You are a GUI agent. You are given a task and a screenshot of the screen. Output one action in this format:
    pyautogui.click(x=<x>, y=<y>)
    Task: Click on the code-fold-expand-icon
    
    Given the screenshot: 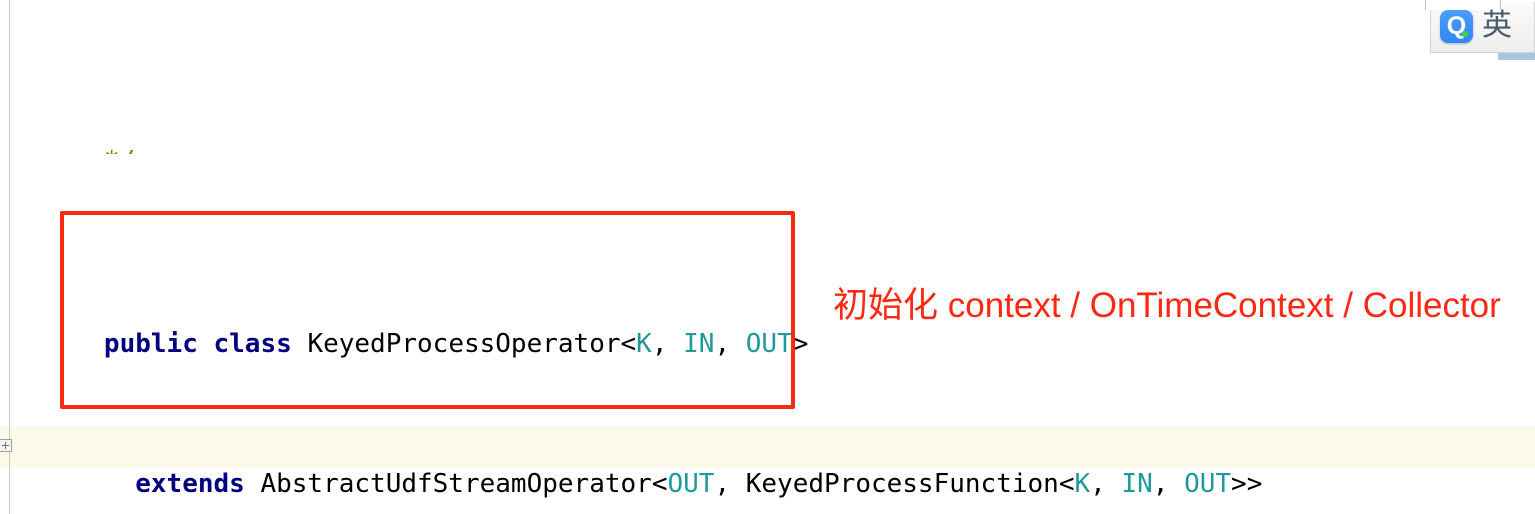 What is the action you would take?
    pyautogui.click(x=6, y=445)
    